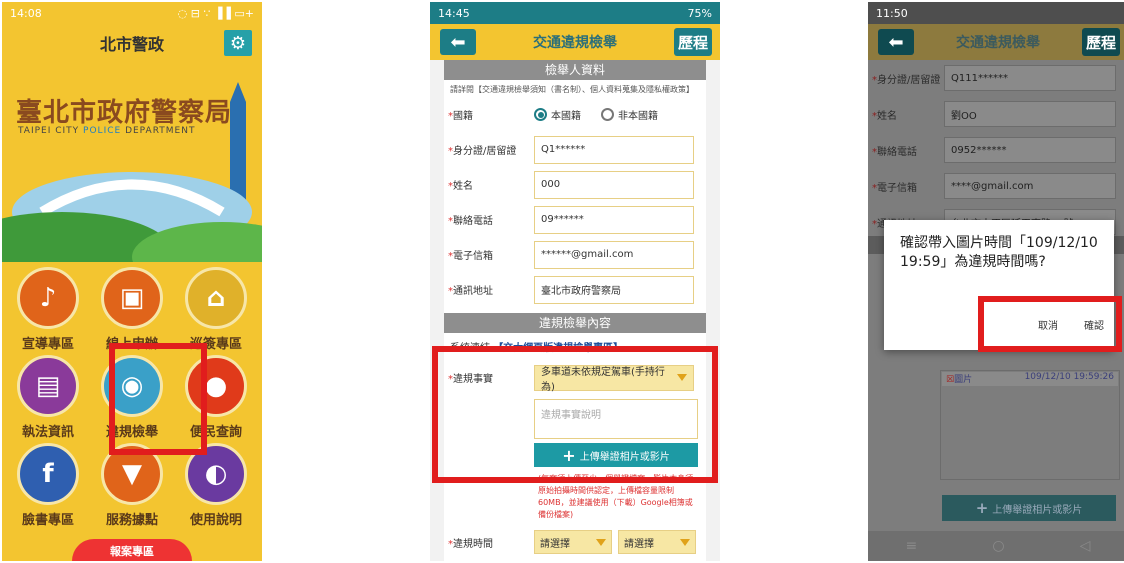 Image resolution: width=1124 pixels, height=563 pixels. Describe the element at coordinates (1085, 546) in the screenshot. I see `back-icon: ◁` at that location.